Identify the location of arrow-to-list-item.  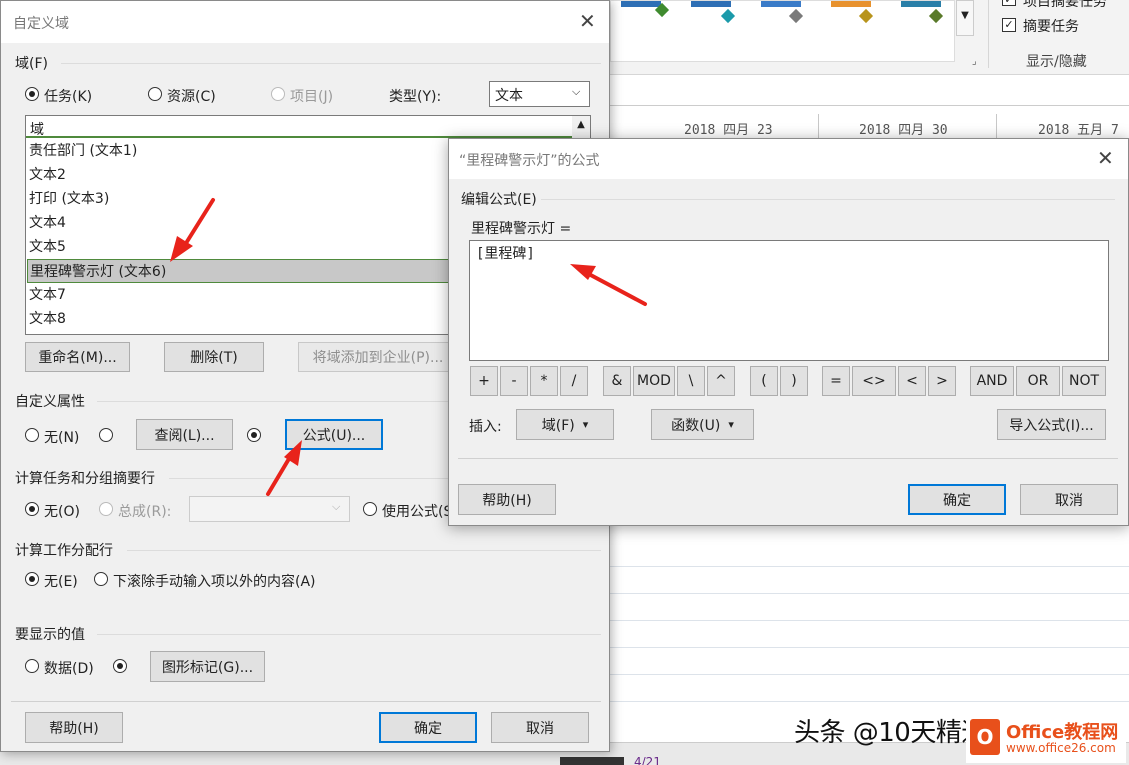
(192, 230).